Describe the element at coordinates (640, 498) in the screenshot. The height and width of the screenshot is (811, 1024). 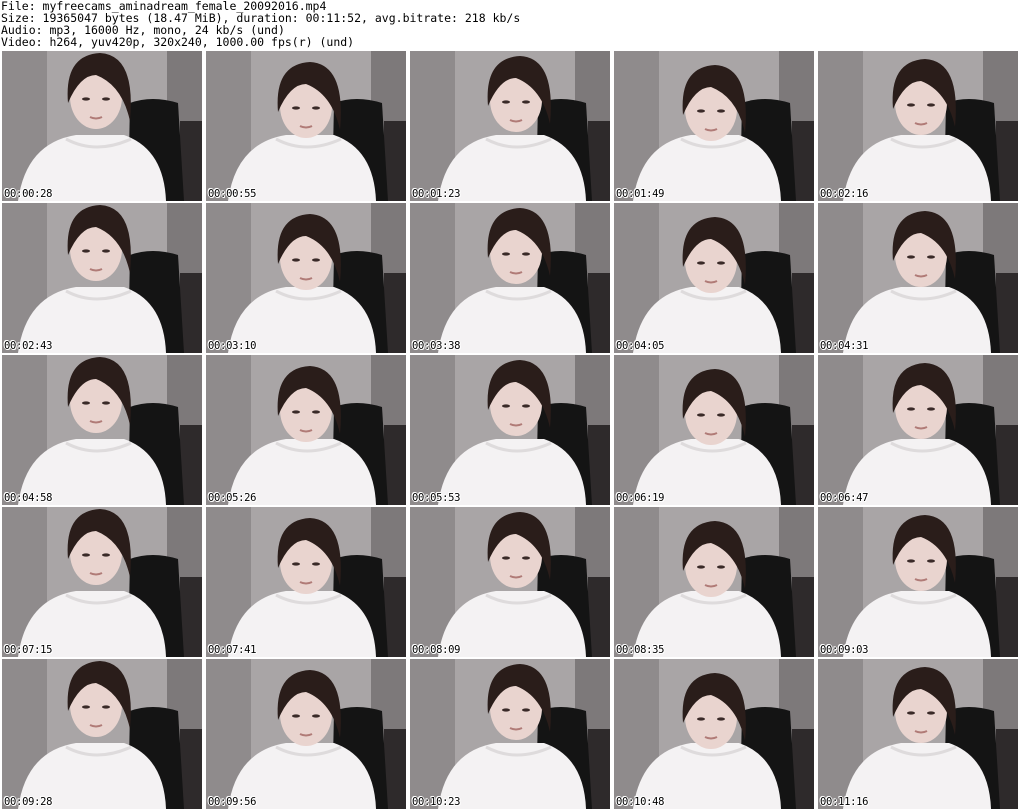
I see `thumbnail-timestamp: 00:06:19` at that location.